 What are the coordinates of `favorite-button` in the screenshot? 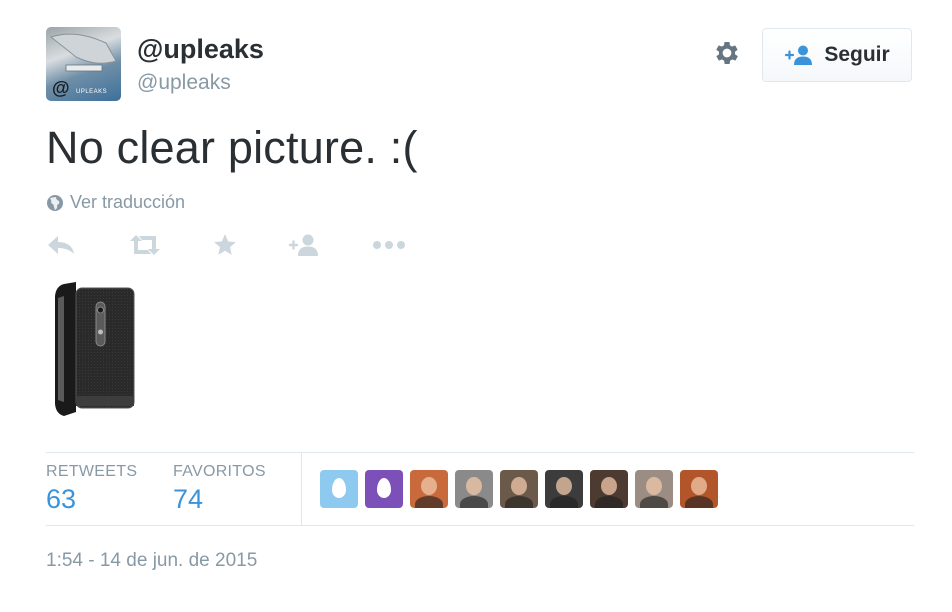 It's located at (225, 245).